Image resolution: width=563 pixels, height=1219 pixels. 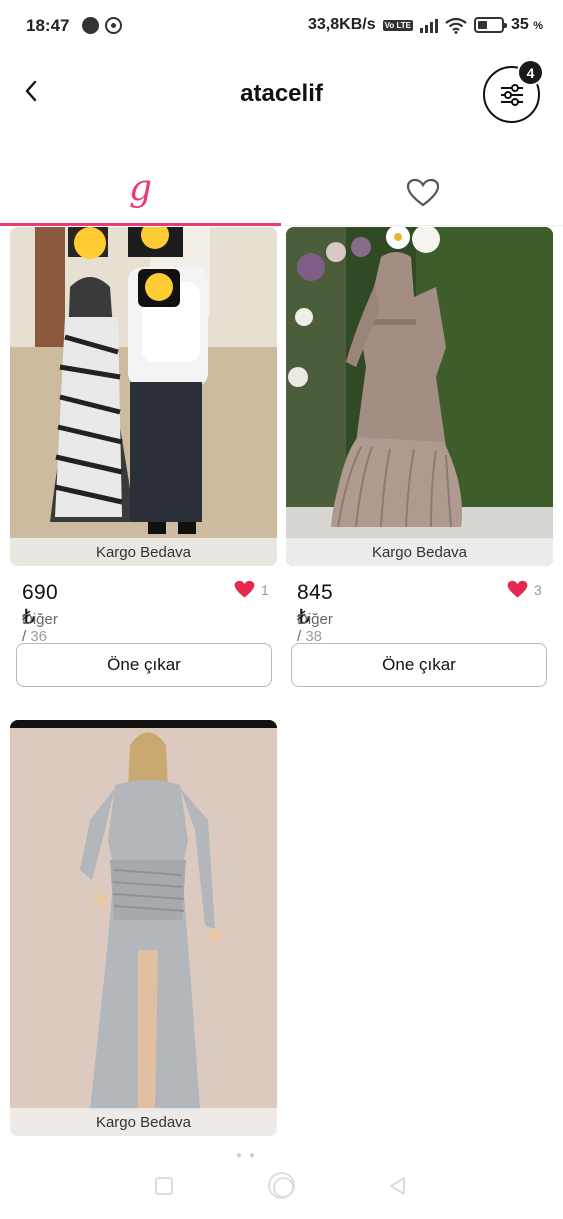 I want to click on battery-level: 35, so click(x=519, y=24).